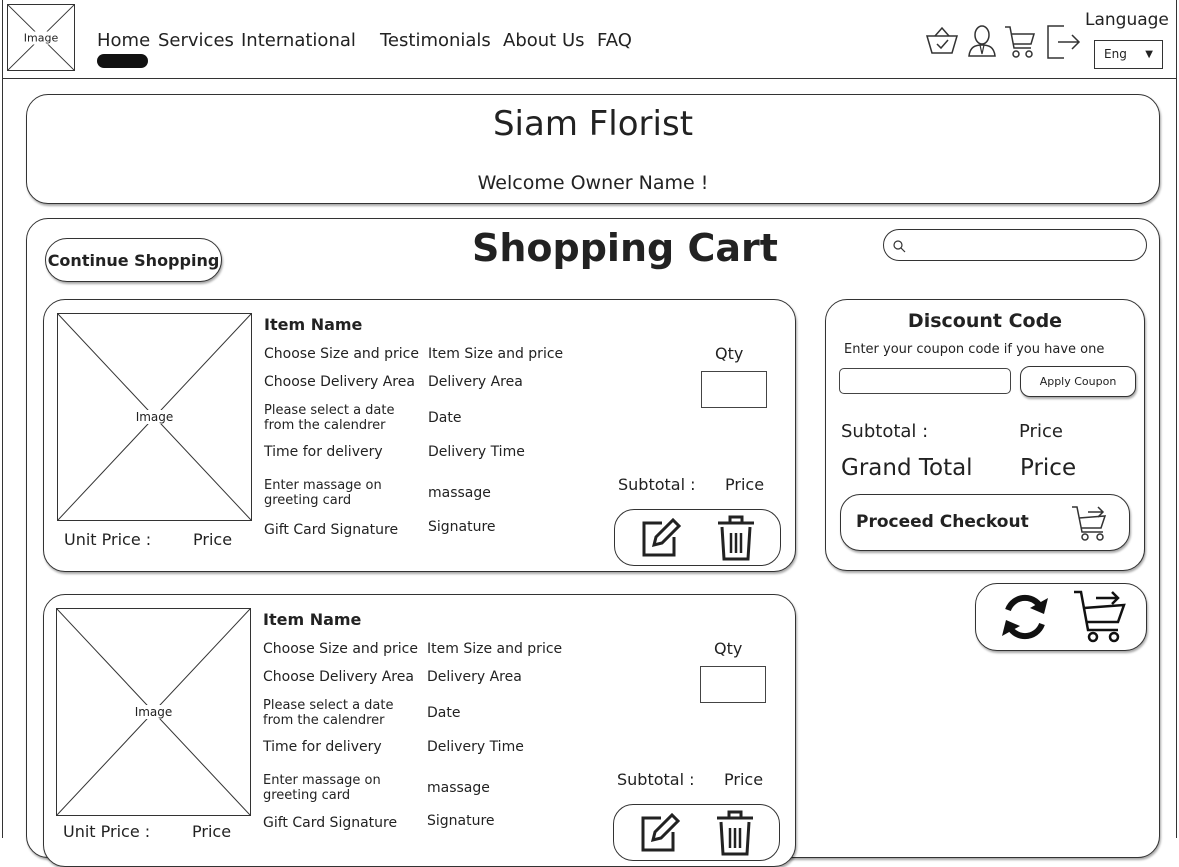  What do you see at coordinates (123, 40) in the screenshot?
I see `nav-home: Home` at bounding box center [123, 40].